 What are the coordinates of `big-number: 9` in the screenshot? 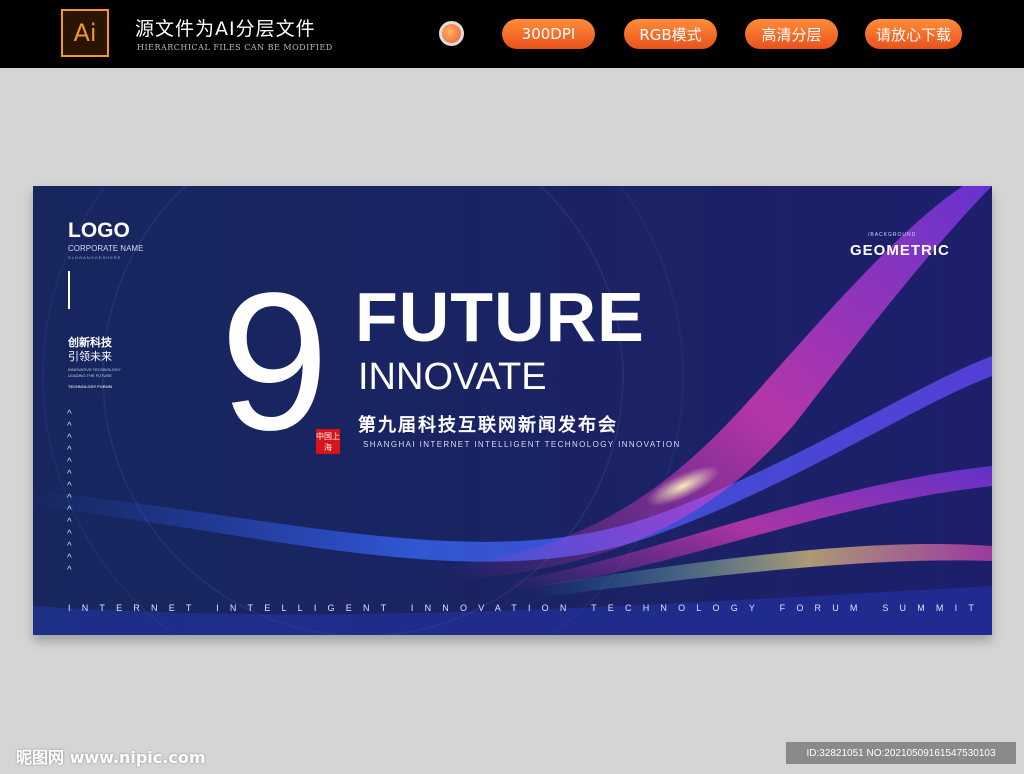 It's located at (275, 361).